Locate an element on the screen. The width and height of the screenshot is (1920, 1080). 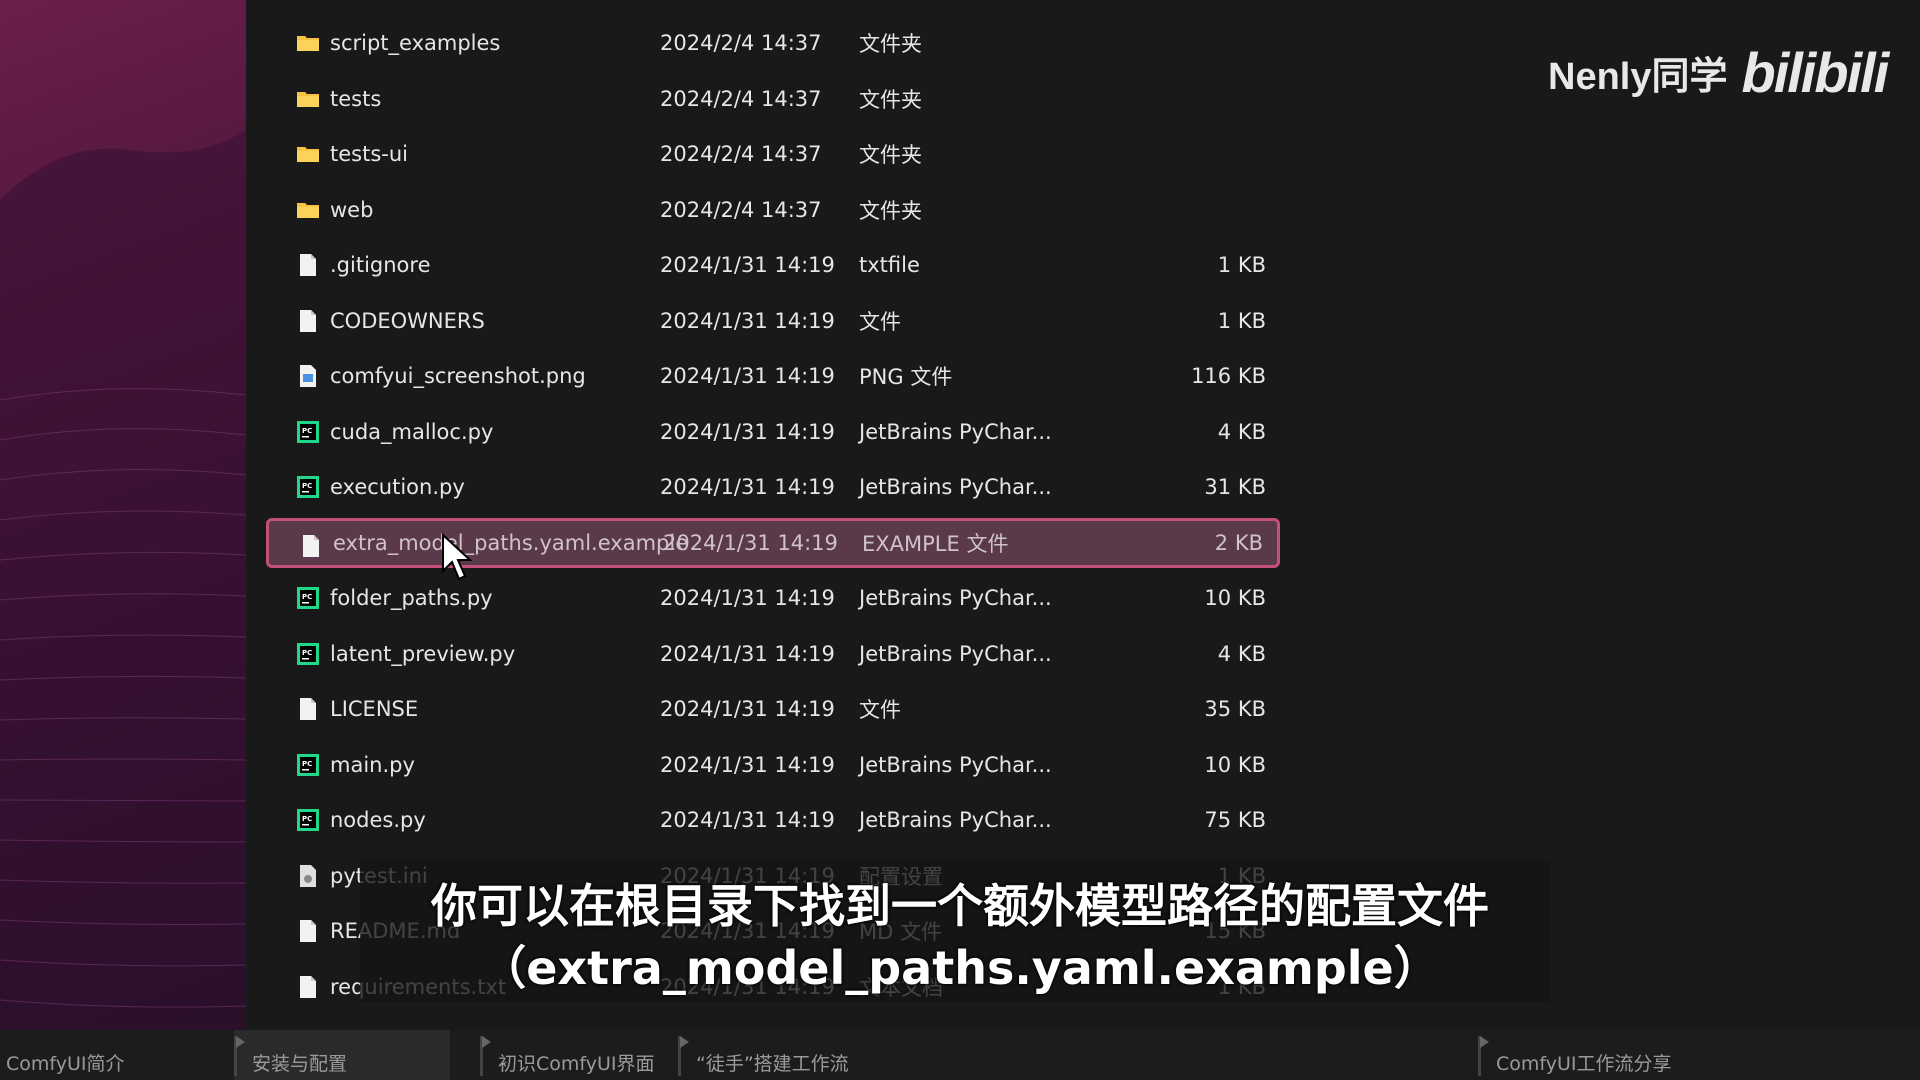
file-row: .gitignore 2024/1/31 14:19 txtfile 1 KB is located at coordinates (773, 265).